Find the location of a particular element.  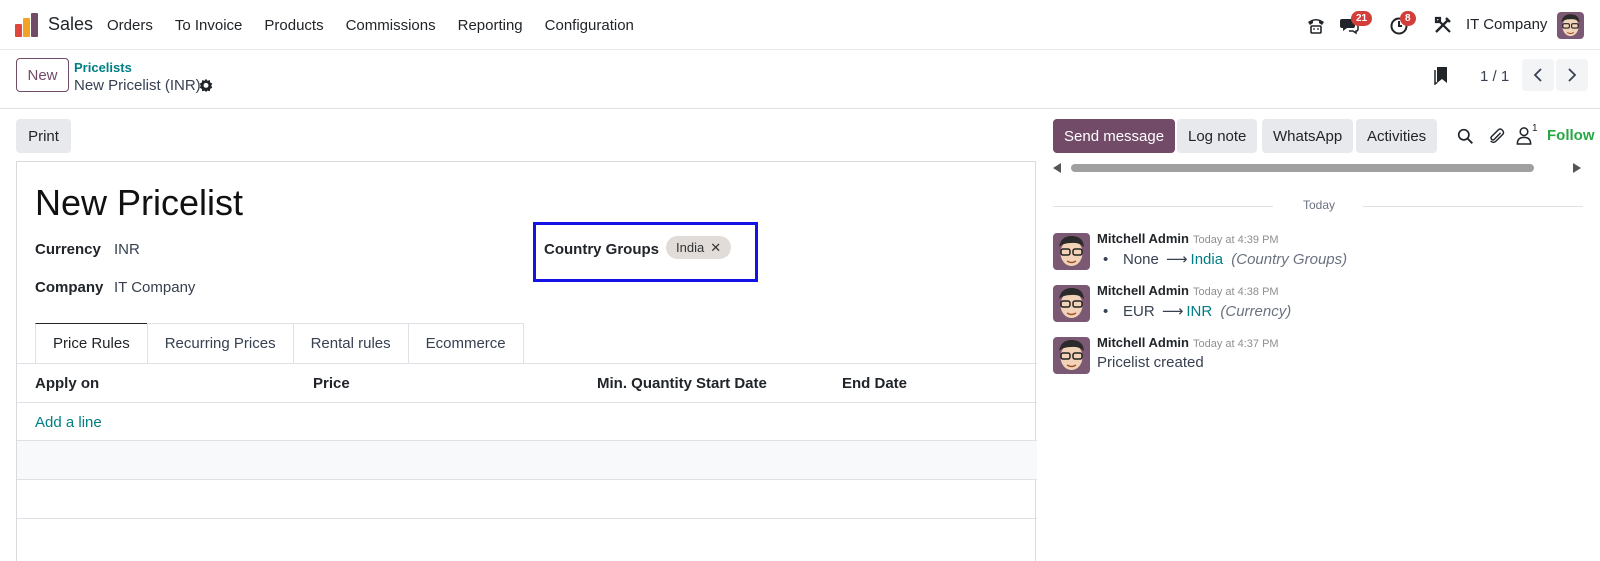

tracking-new-value: INR is located at coordinates (1199, 311).